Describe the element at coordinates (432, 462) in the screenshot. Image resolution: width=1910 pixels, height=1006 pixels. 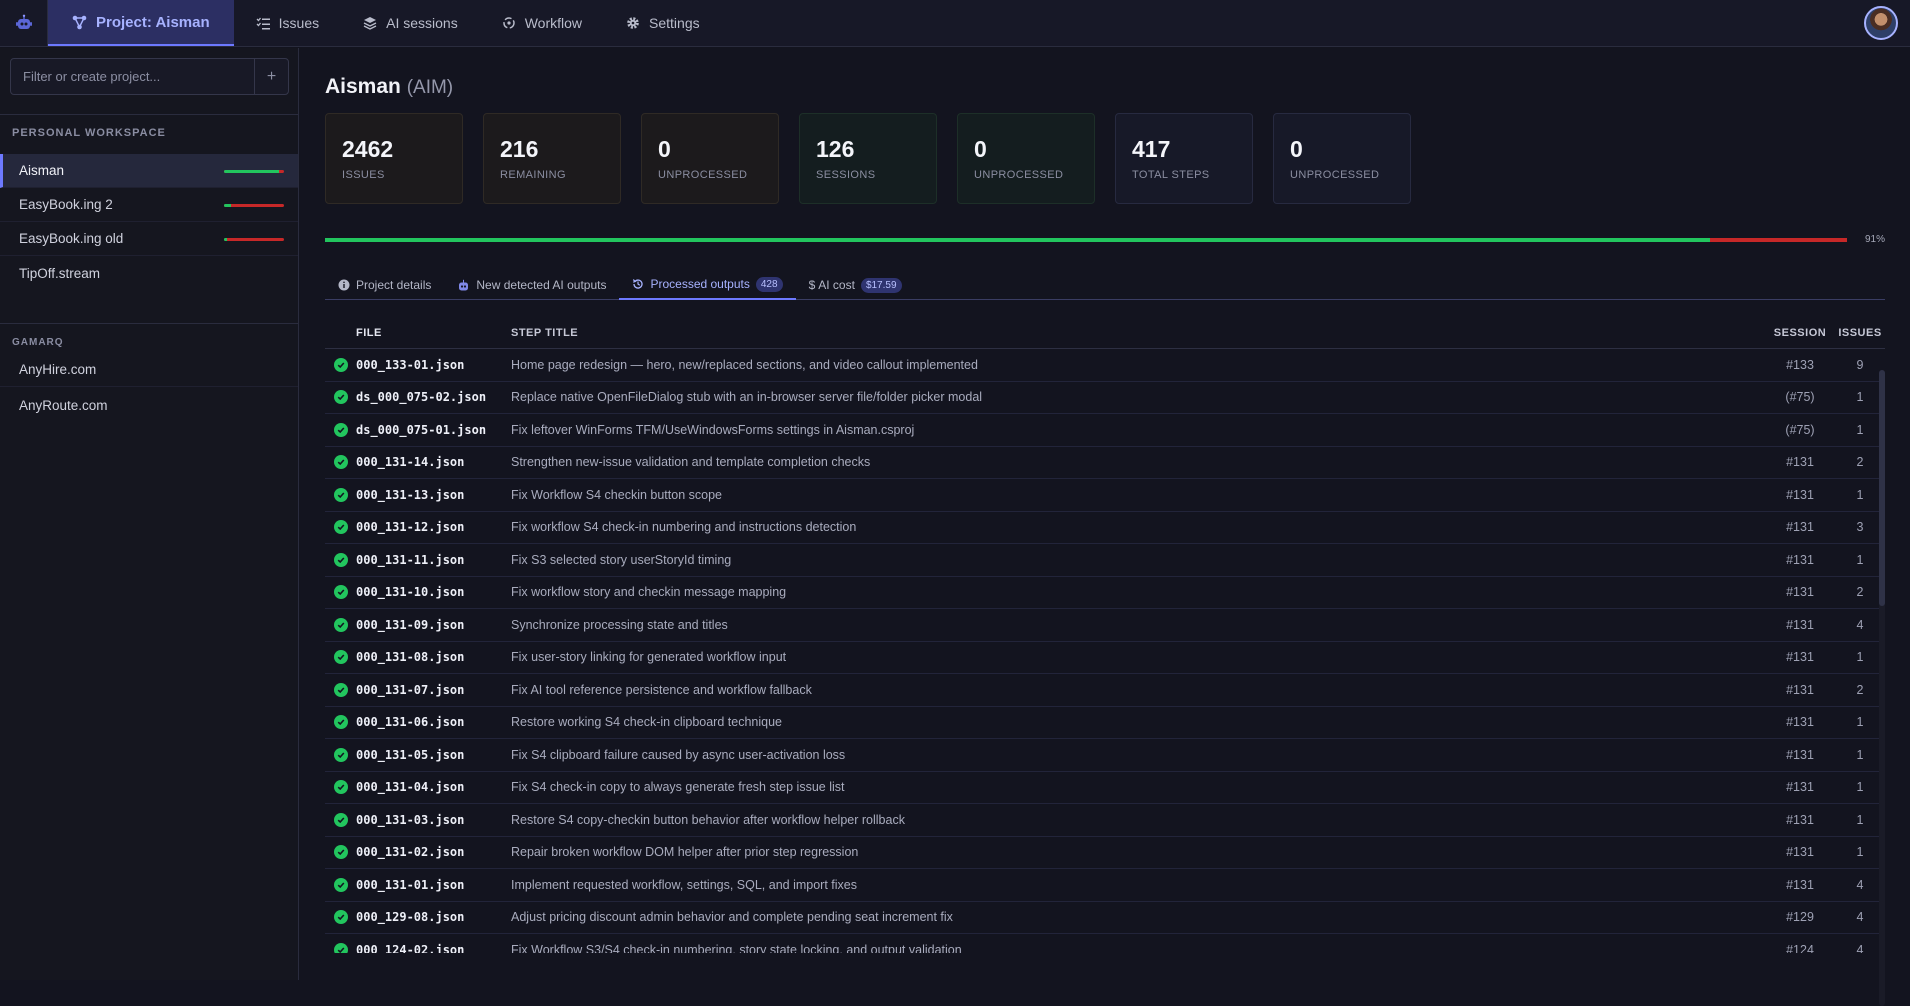
I see `file-name: 000_131-14.json` at that location.